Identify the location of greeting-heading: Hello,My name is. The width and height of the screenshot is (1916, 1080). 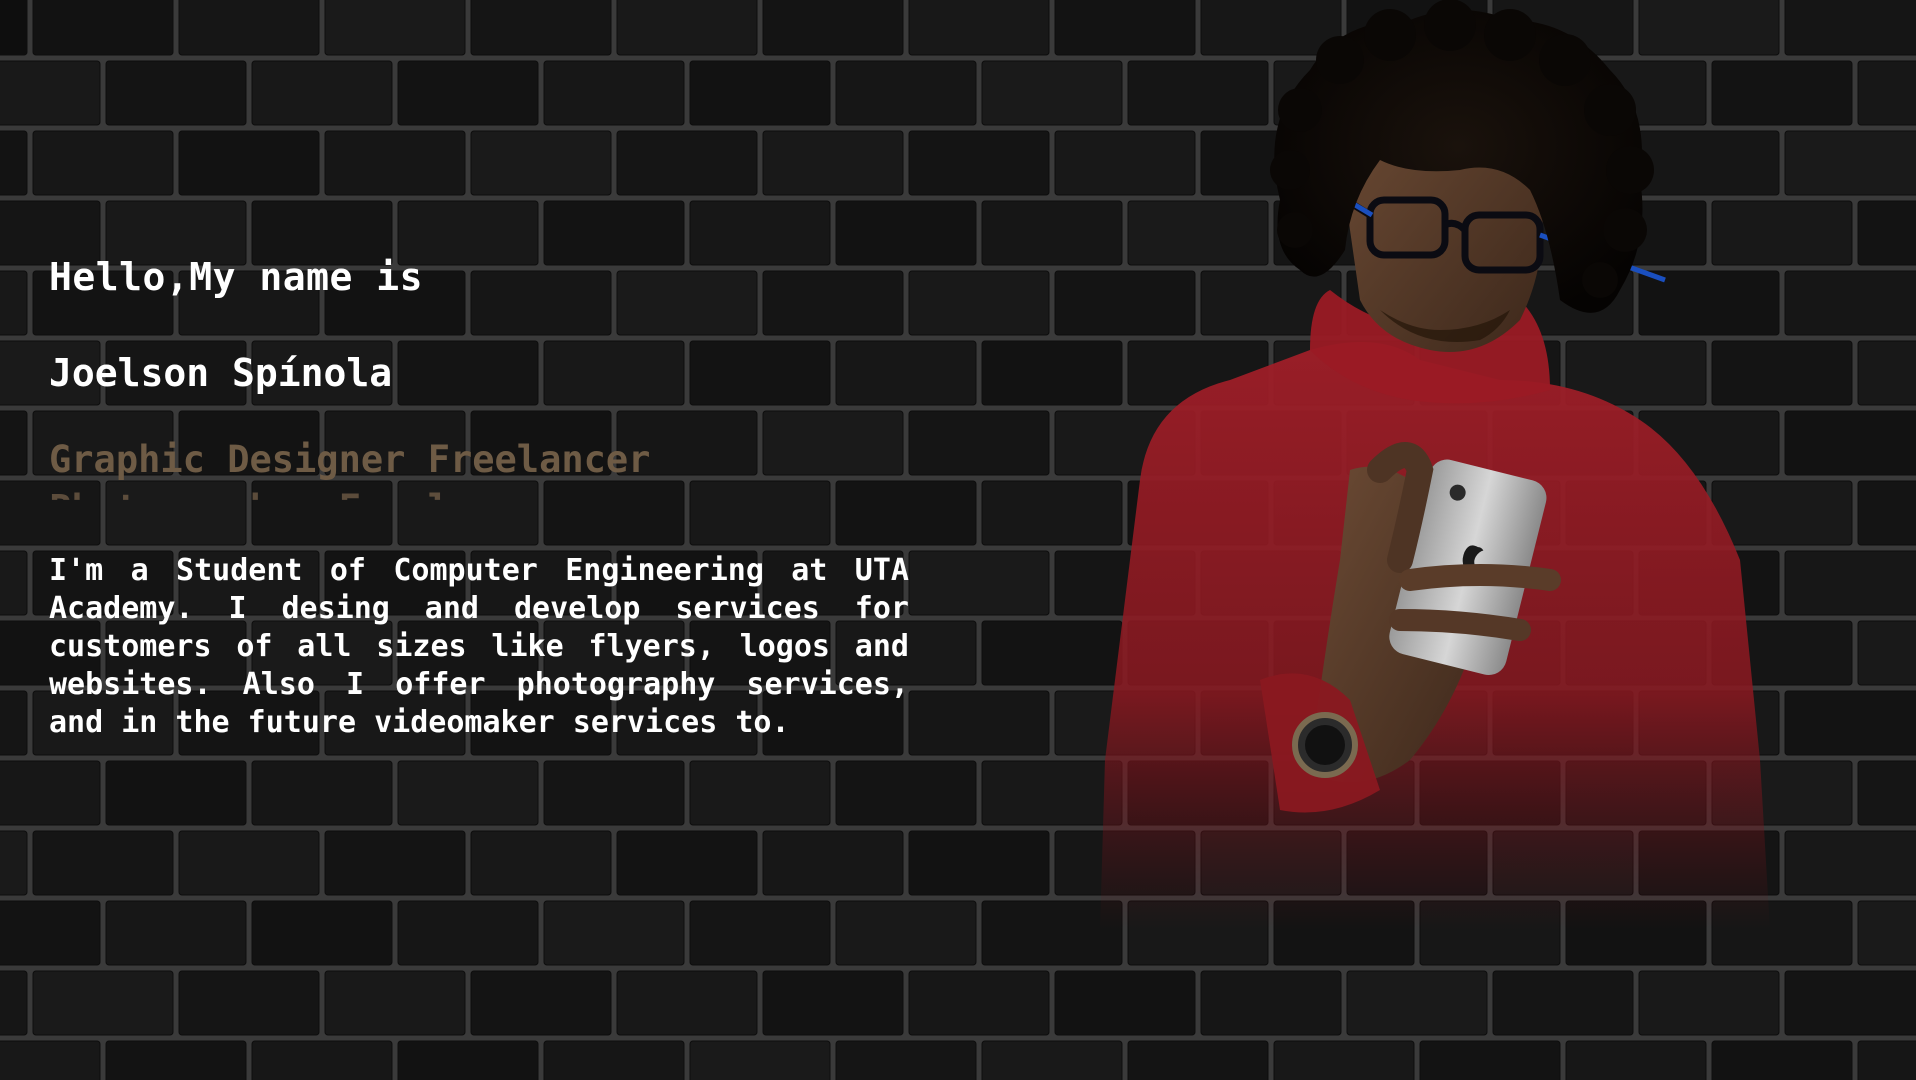
(236, 277).